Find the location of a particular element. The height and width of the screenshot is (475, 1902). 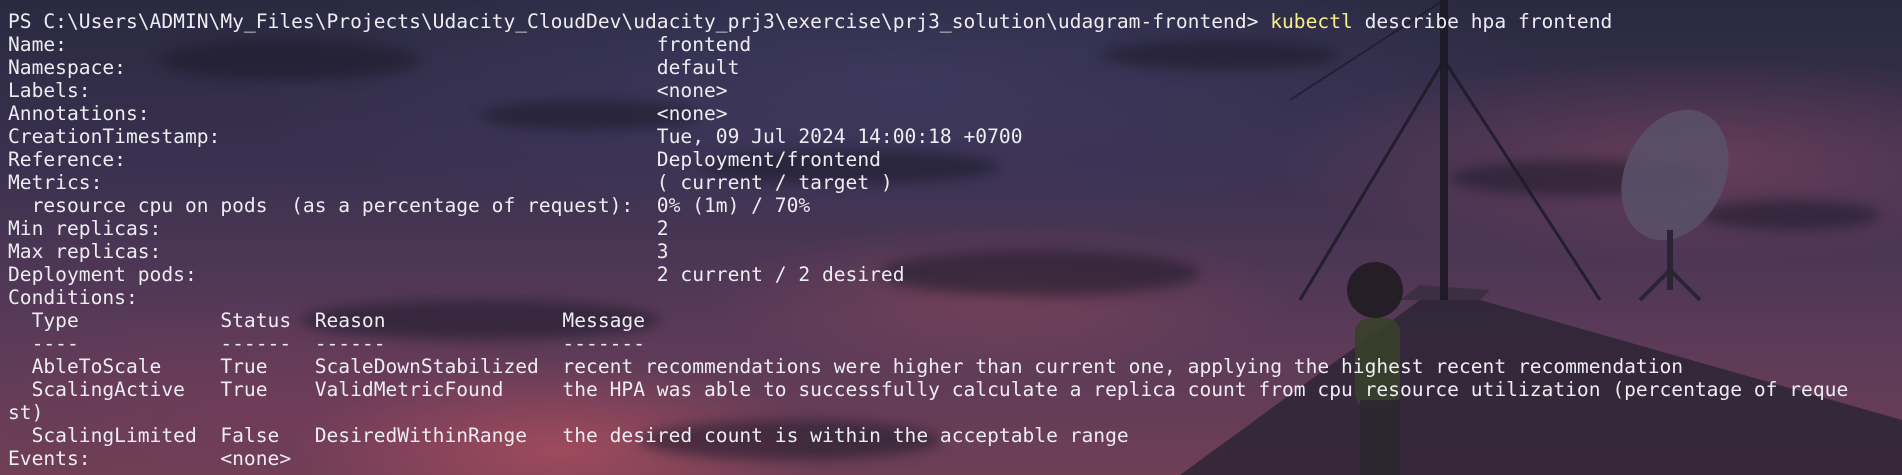

output-line: Name: frontend is located at coordinates (380, 44).